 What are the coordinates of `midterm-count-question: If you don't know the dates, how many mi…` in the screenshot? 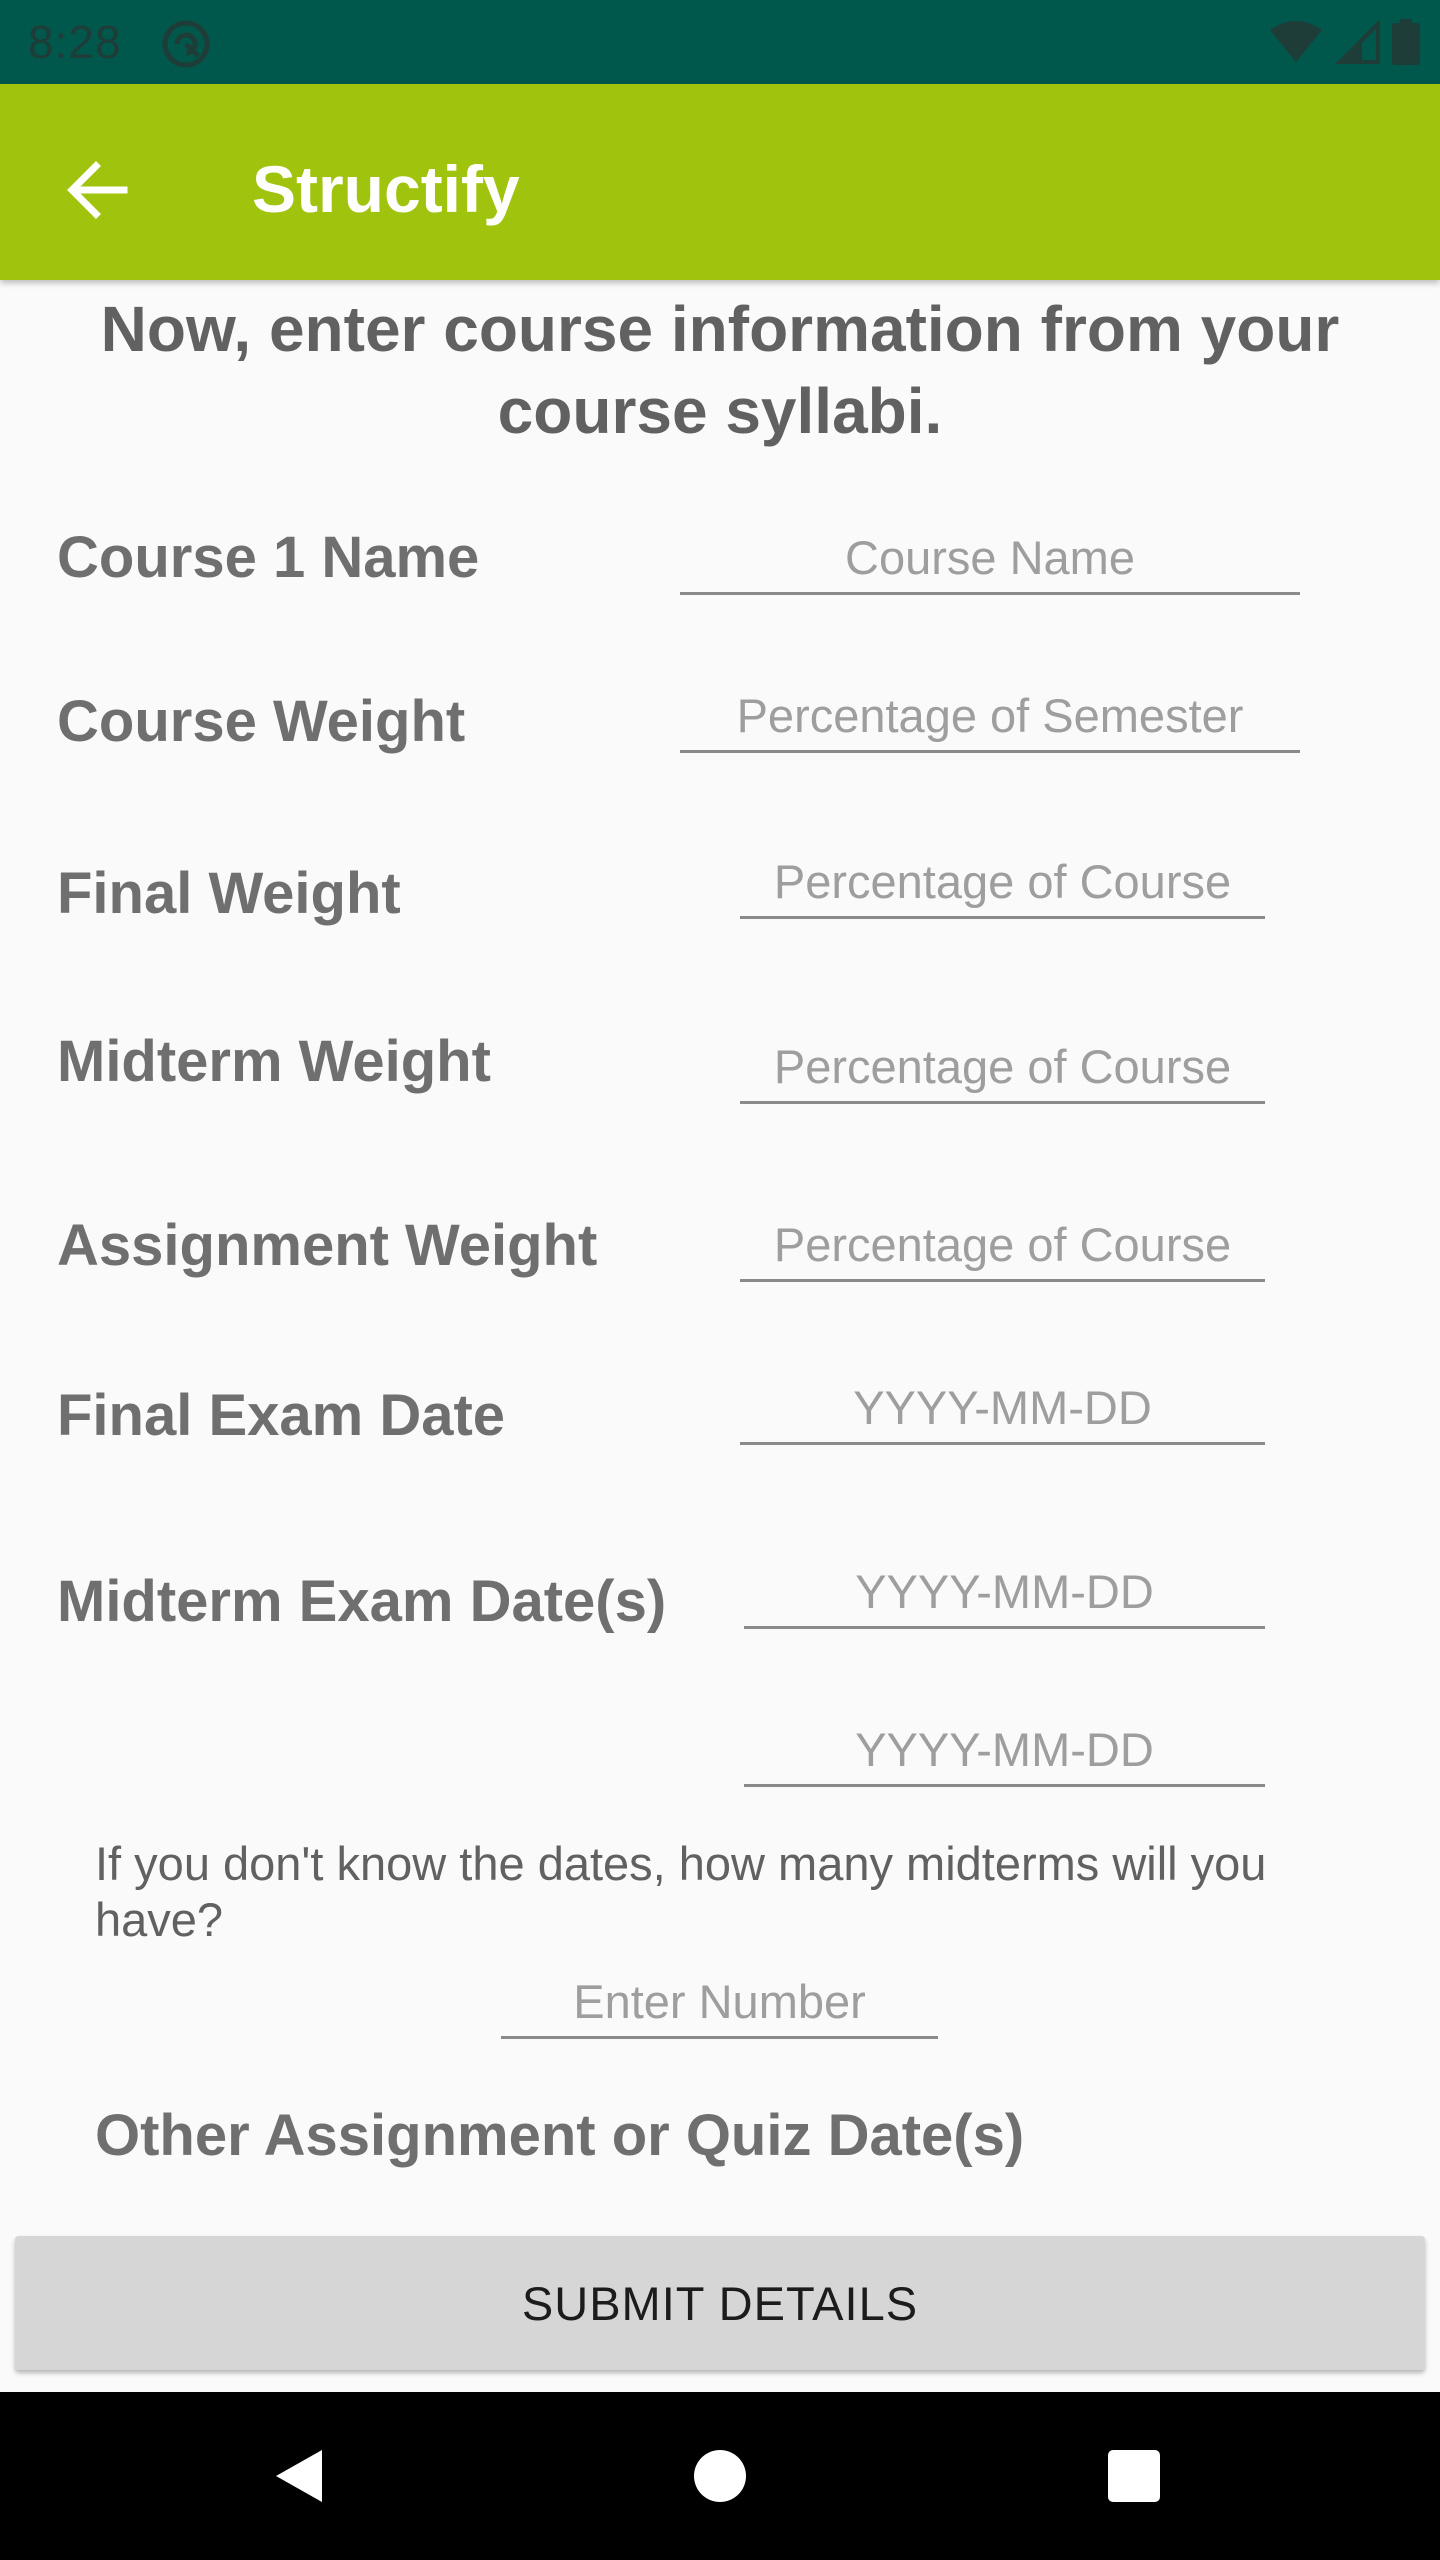 It's located at (681, 1891).